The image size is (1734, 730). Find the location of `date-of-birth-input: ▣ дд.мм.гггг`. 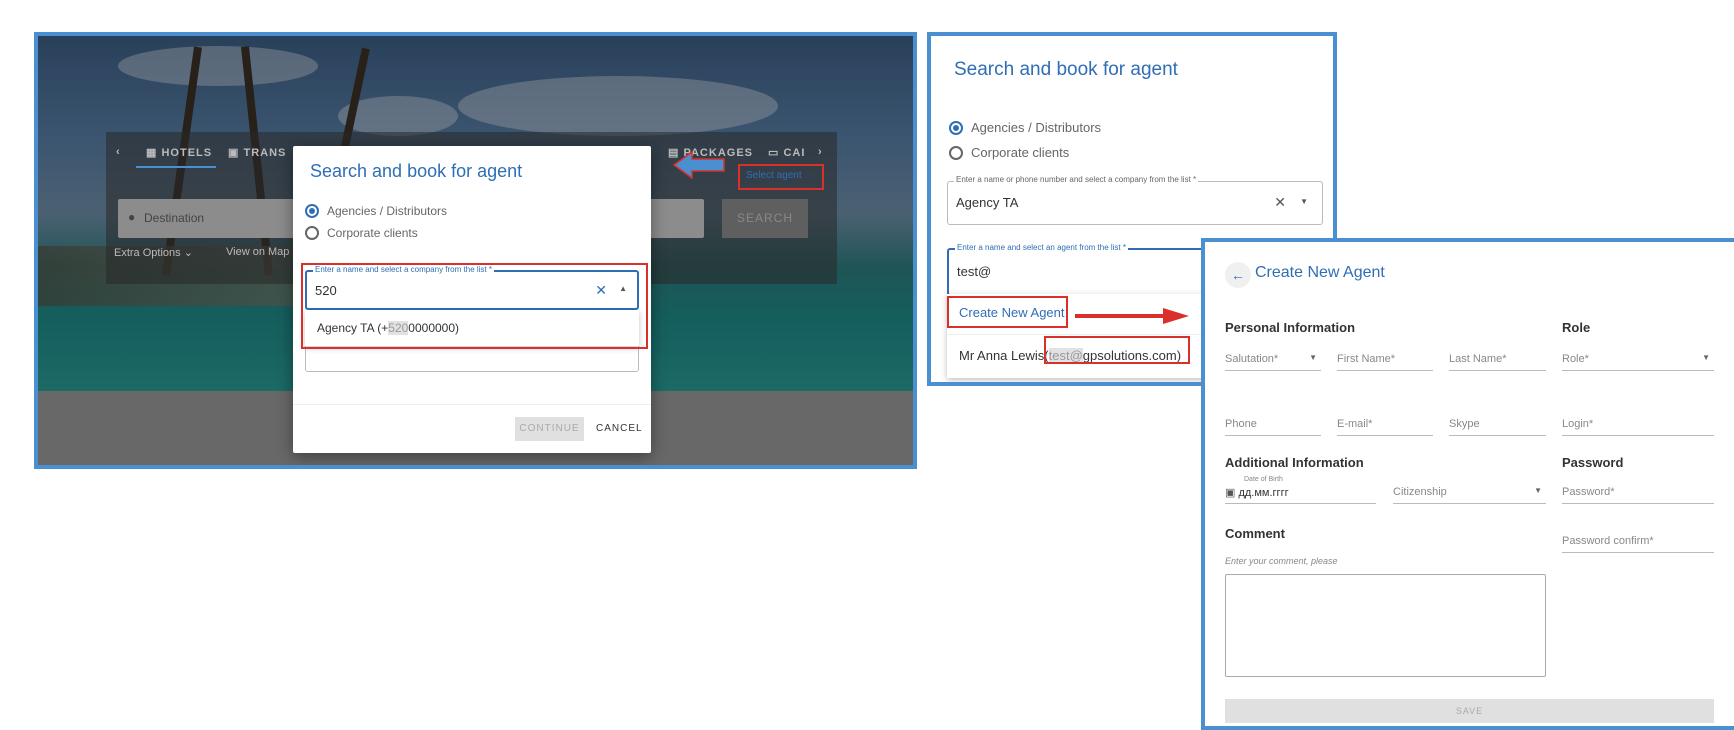

date-of-birth-input: ▣ дд.мм.гггг is located at coordinates (1300, 495).